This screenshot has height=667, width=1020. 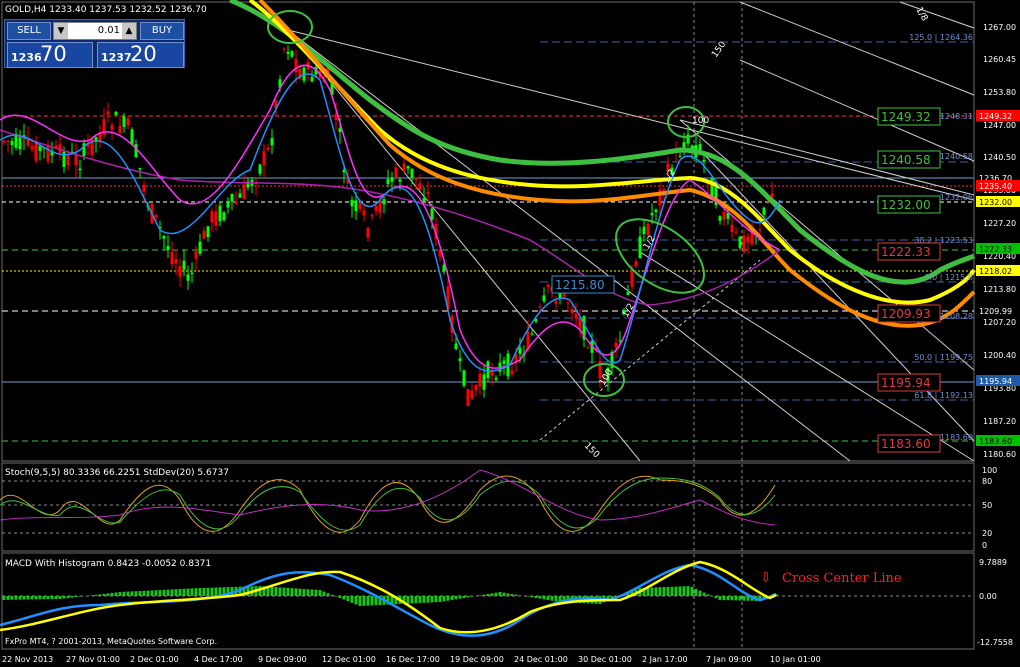 I want to click on svg-text: 1235.40, so click(x=995, y=186).